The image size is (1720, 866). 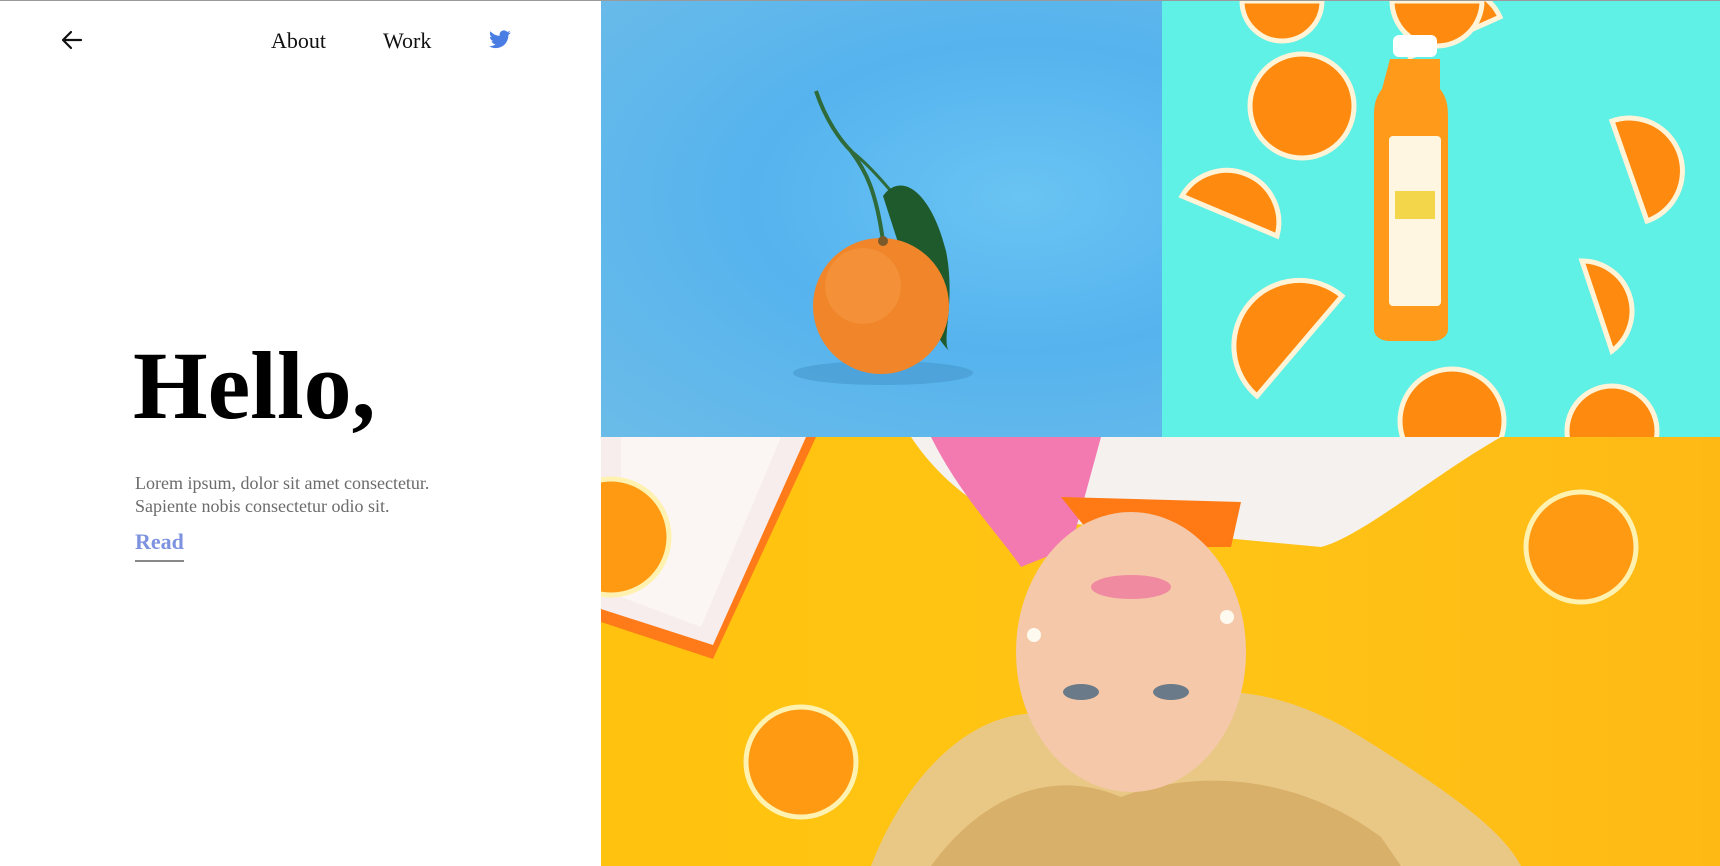 I want to click on hero-description-line-1: Lorem ipsum, dolor sit amet consectetur., so click(x=282, y=483).